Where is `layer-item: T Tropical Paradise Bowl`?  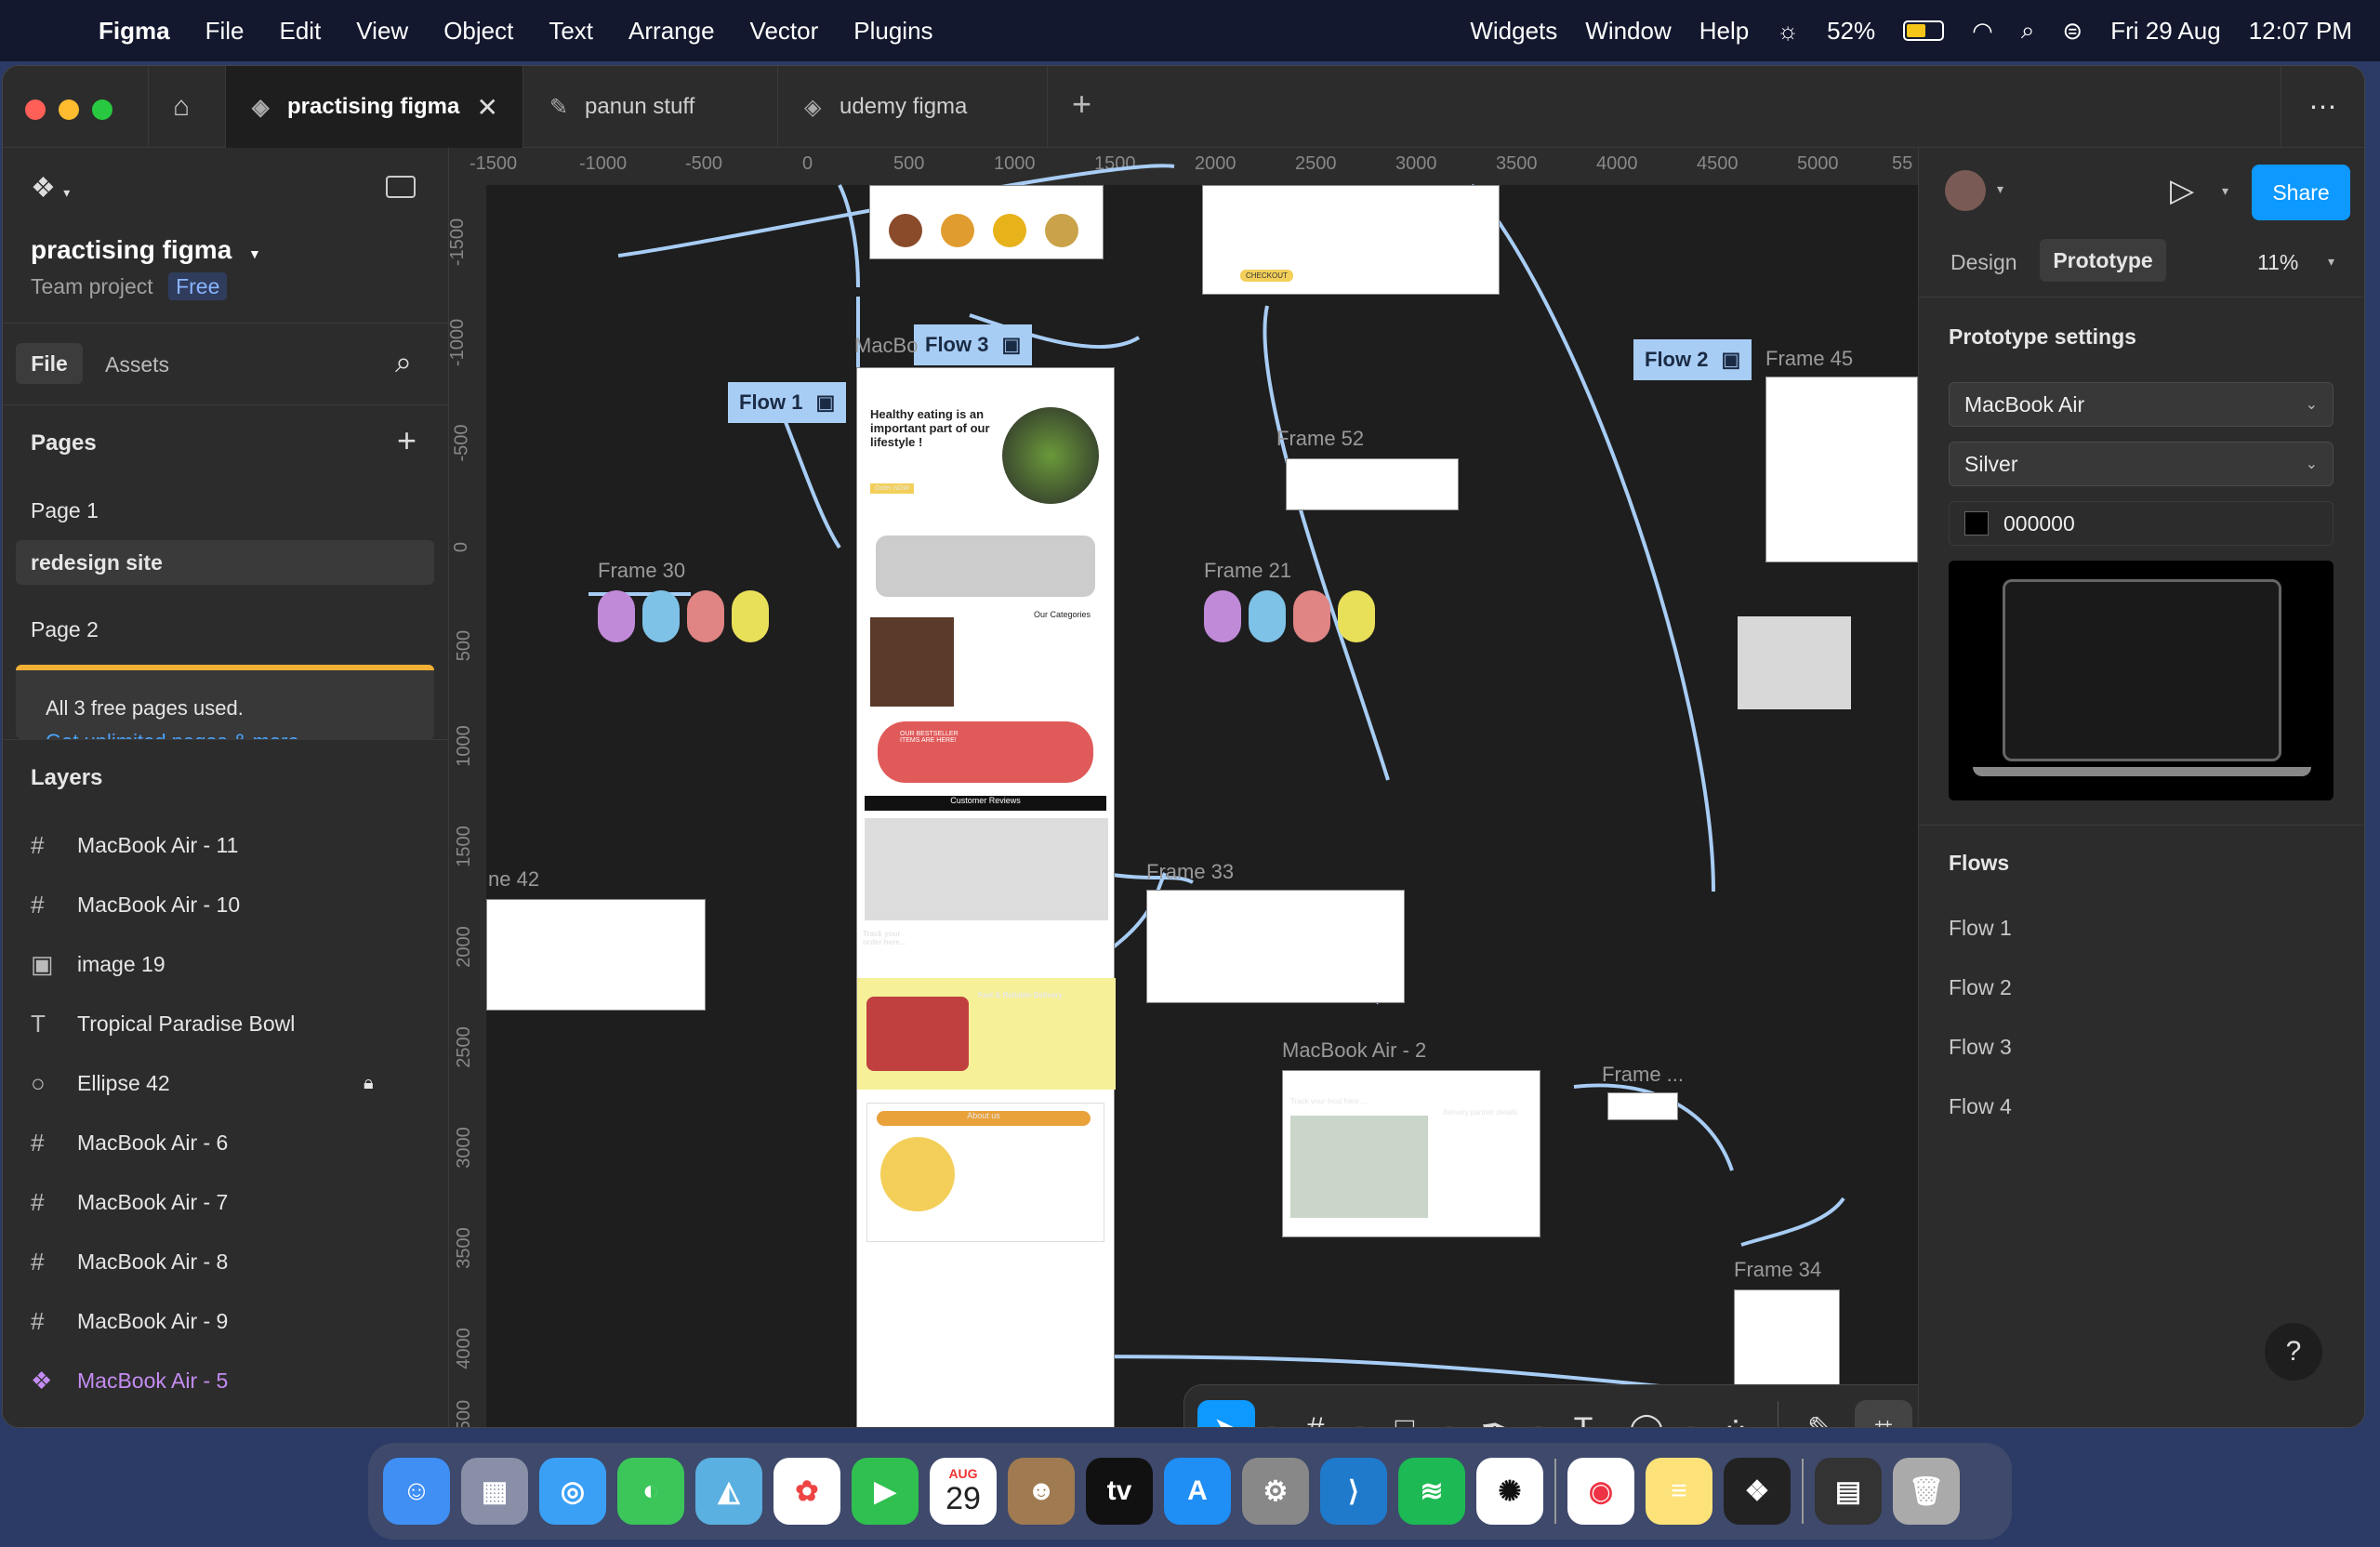
layer-item: T Tropical Paradise Bowl is located at coordinates (226, 1023).